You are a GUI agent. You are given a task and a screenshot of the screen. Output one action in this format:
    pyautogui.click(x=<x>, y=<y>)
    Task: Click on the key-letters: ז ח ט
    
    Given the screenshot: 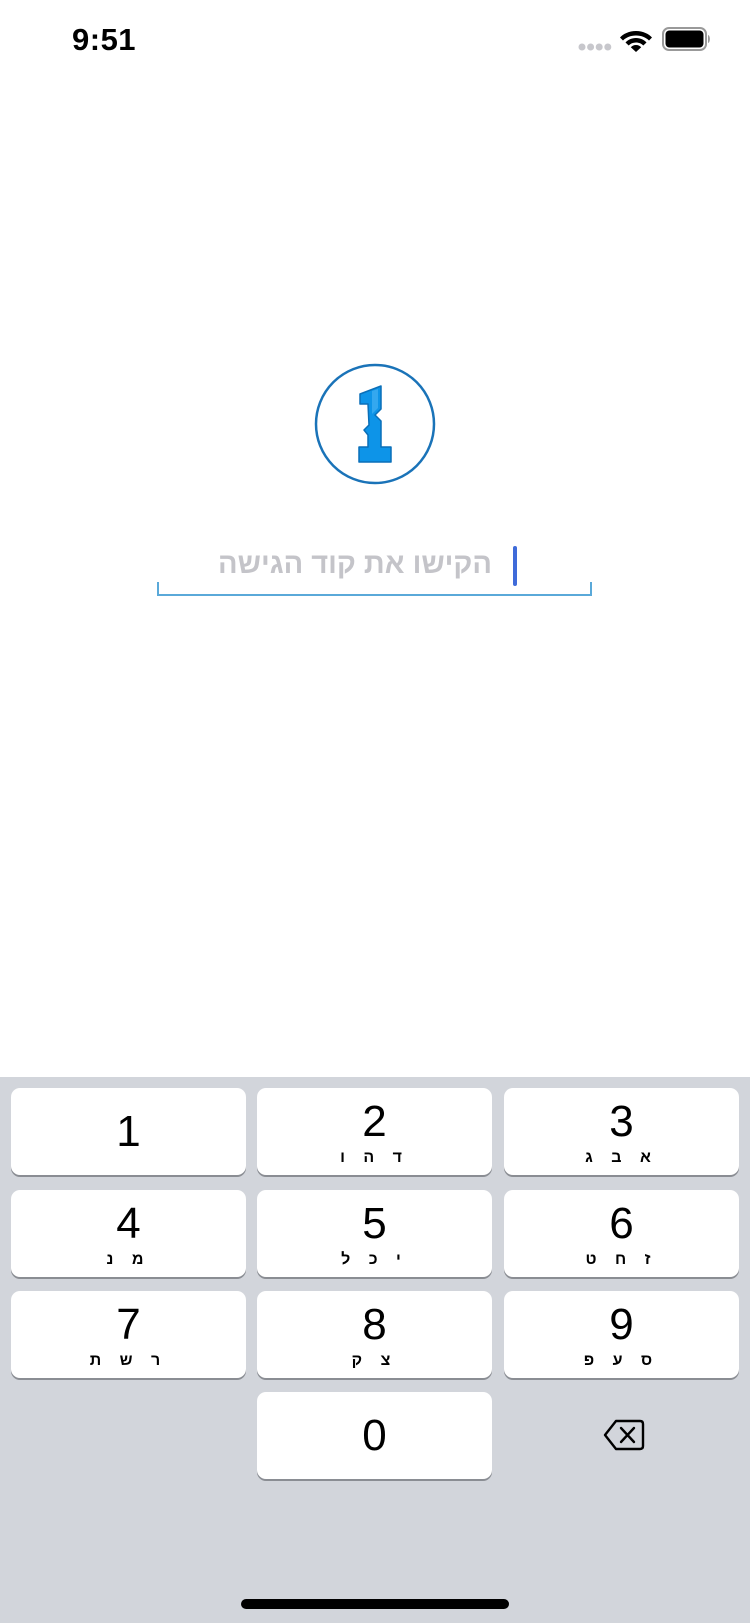 What is the action you would take?
    pyautogui.click(x=621, y=1259)
    